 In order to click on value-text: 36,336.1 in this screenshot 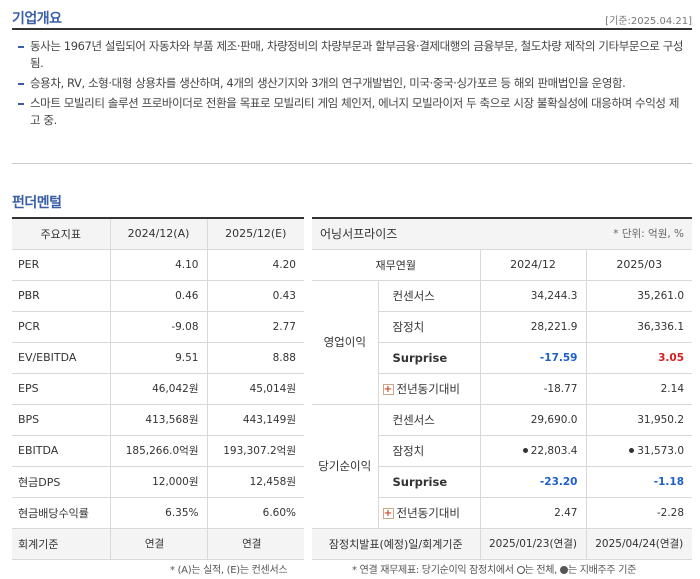, I will do `click(661, 326)`.